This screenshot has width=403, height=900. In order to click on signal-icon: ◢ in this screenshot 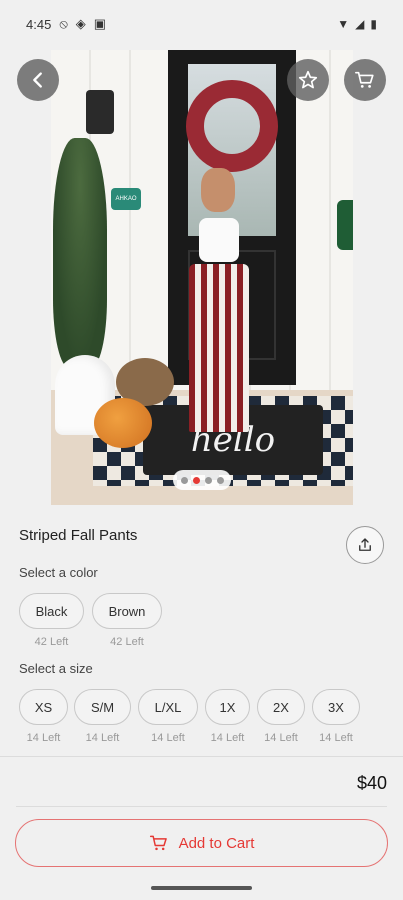, I will do `click(360, 24)`.